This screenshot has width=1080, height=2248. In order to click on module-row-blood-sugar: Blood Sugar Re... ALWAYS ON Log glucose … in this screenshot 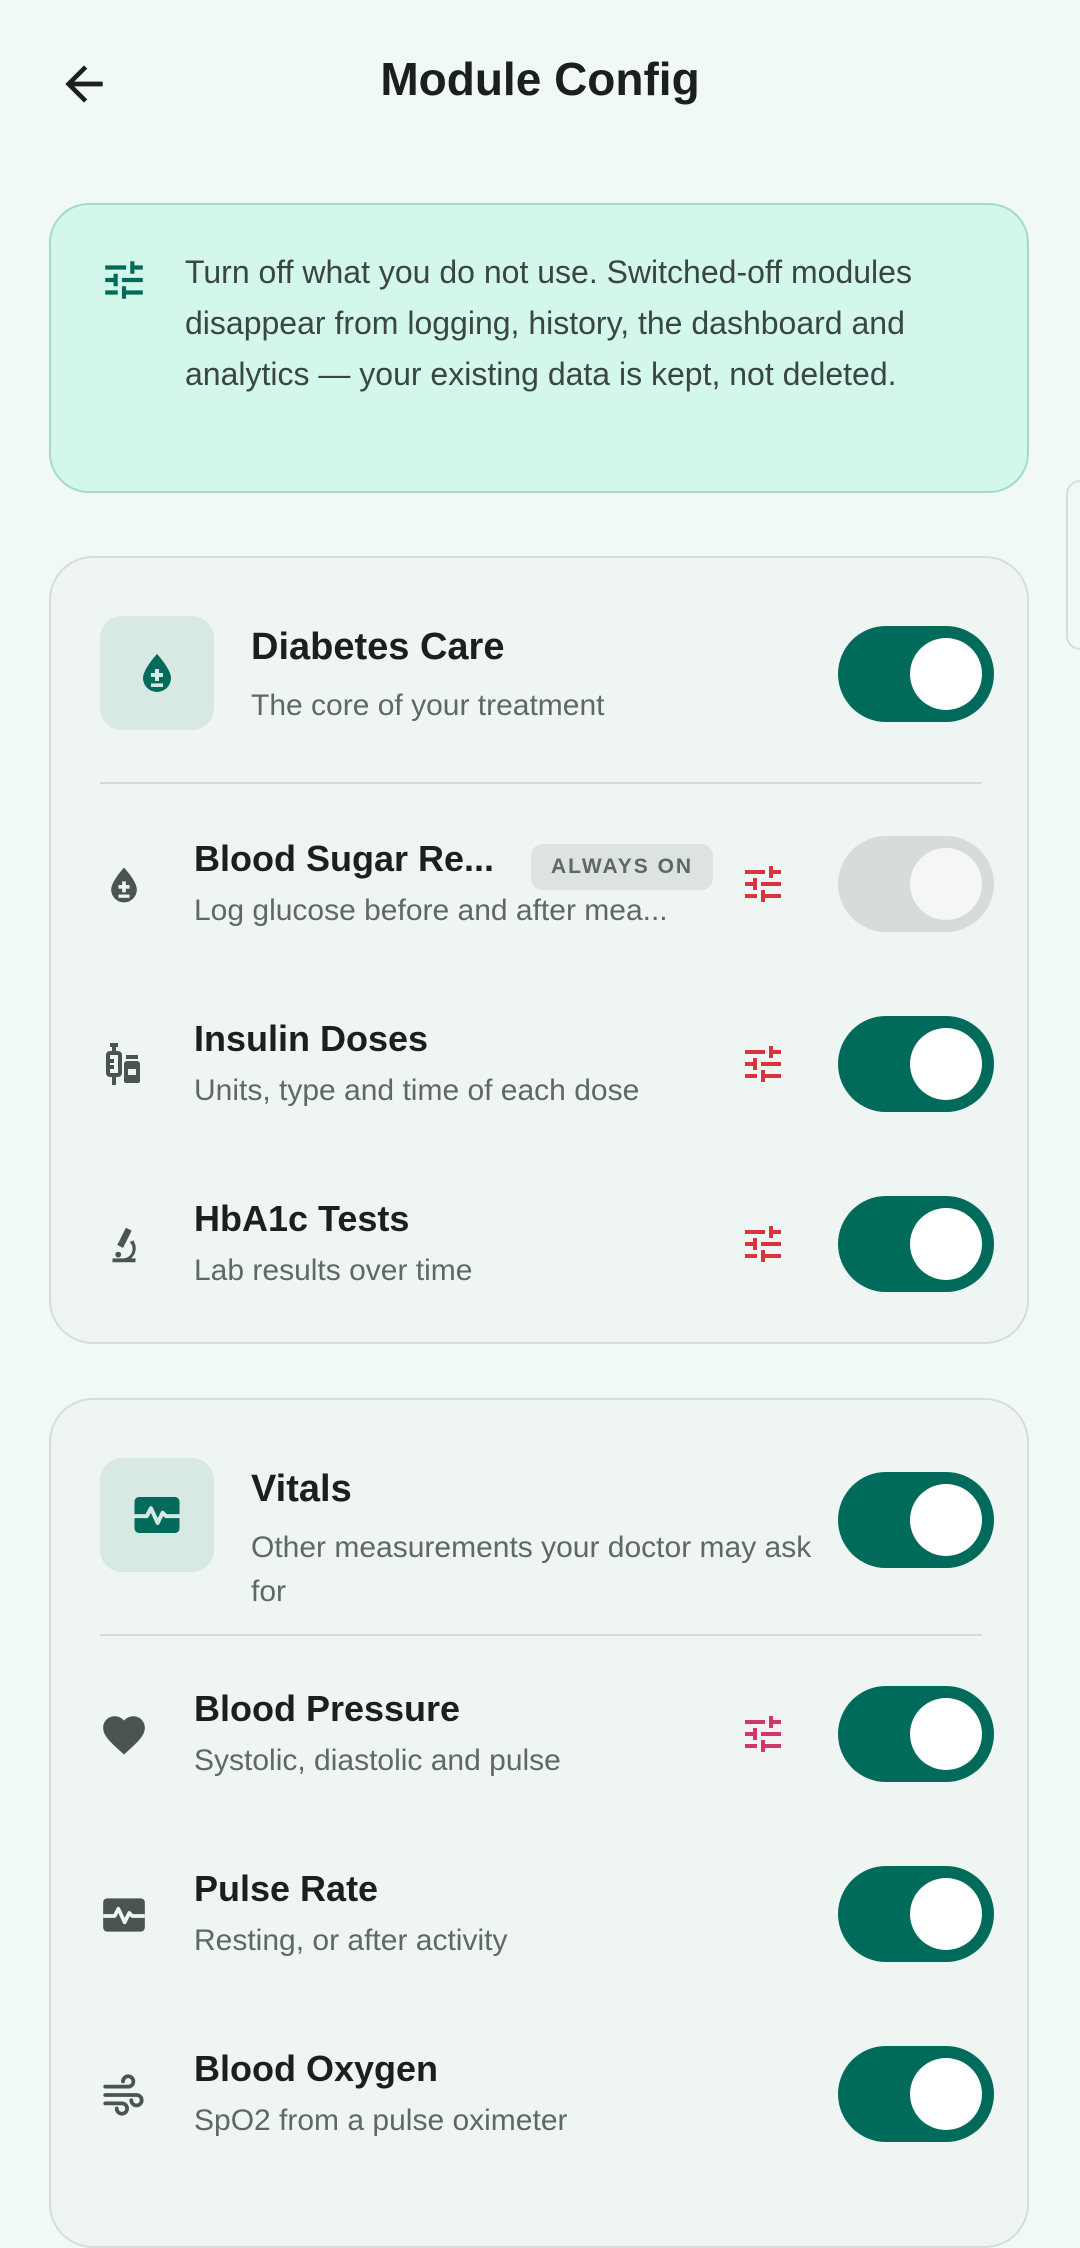, I will do `click(541, 884)`.